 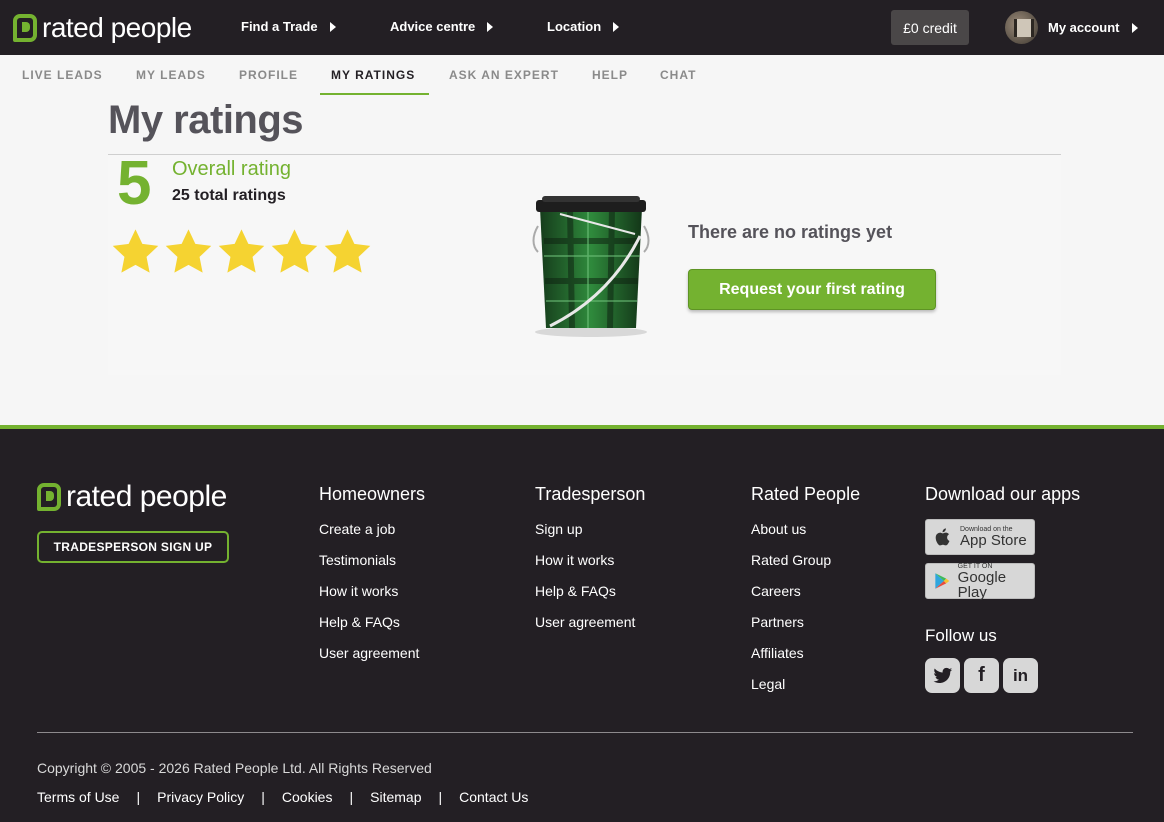 I want to click on facebook-icon: f, so click(x=981, y=675).